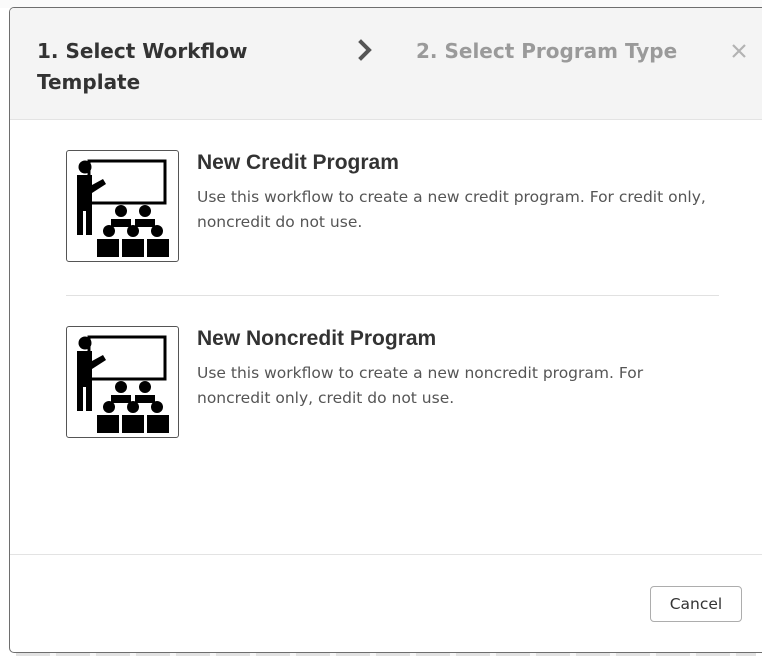  I want to click on divider, so click(392, 295).